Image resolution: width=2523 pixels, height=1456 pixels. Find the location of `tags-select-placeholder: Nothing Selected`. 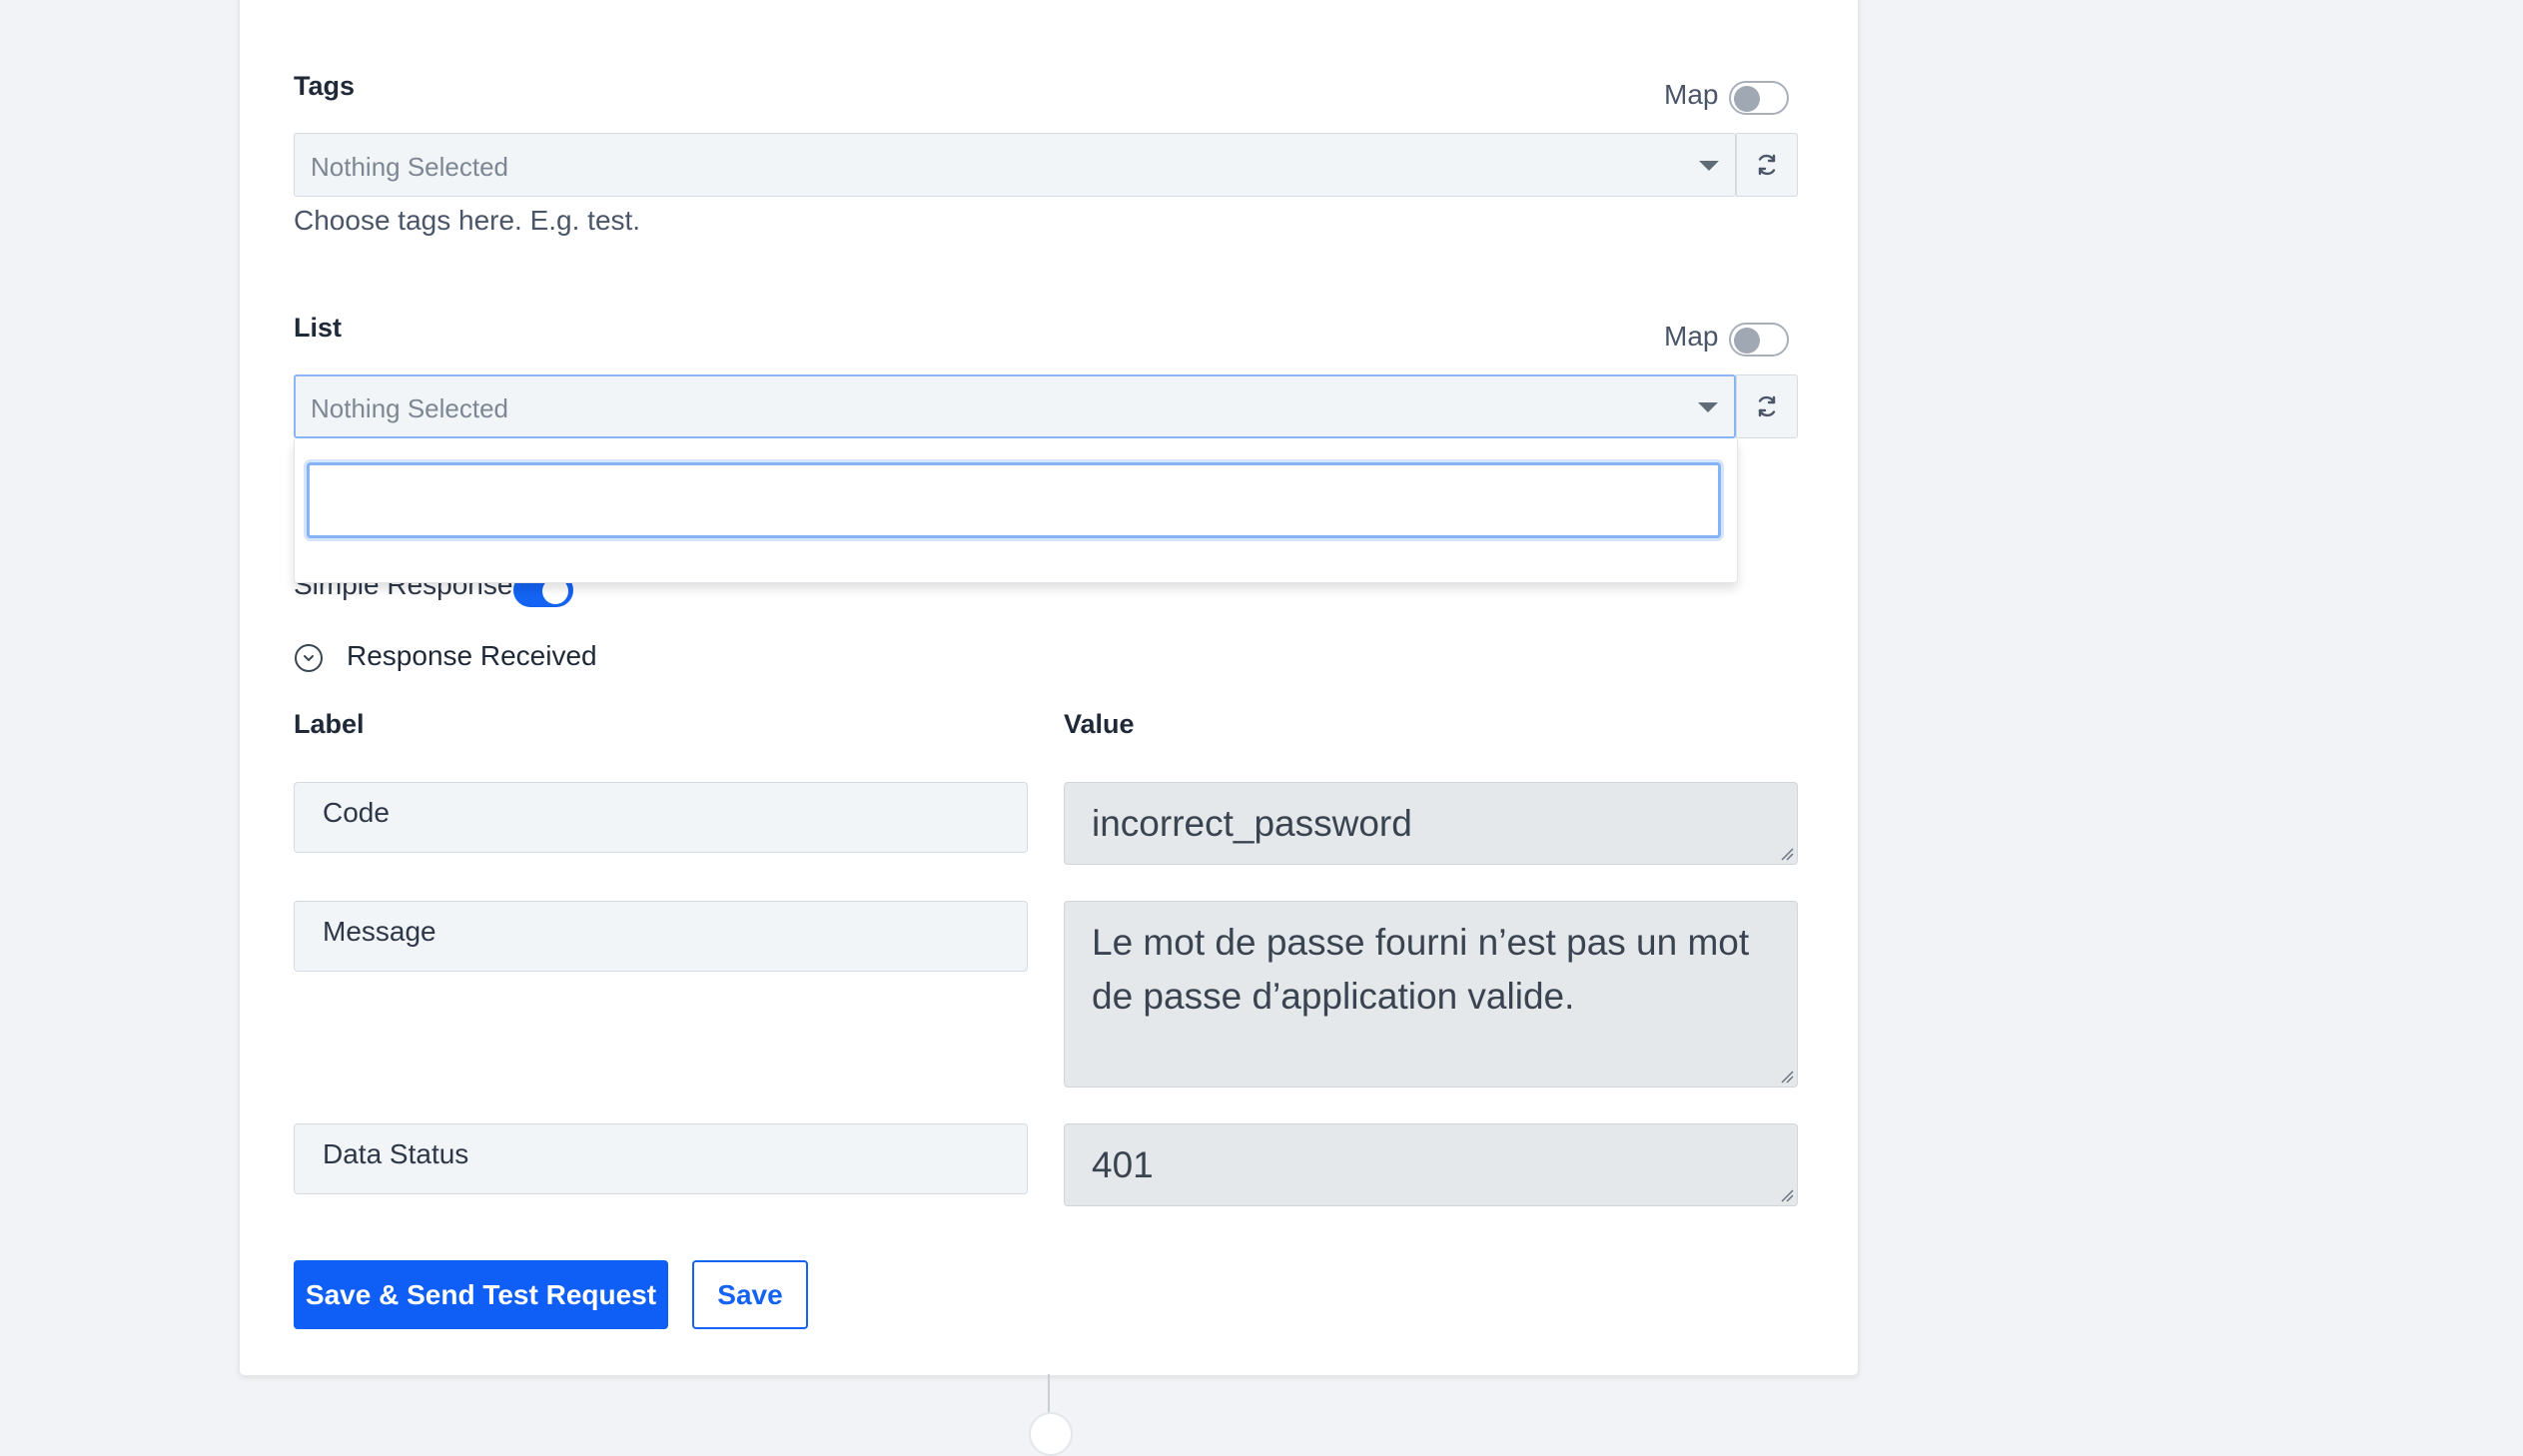

tags-select-placeholder: Nothing Selected is located at coordinates (410, 167).